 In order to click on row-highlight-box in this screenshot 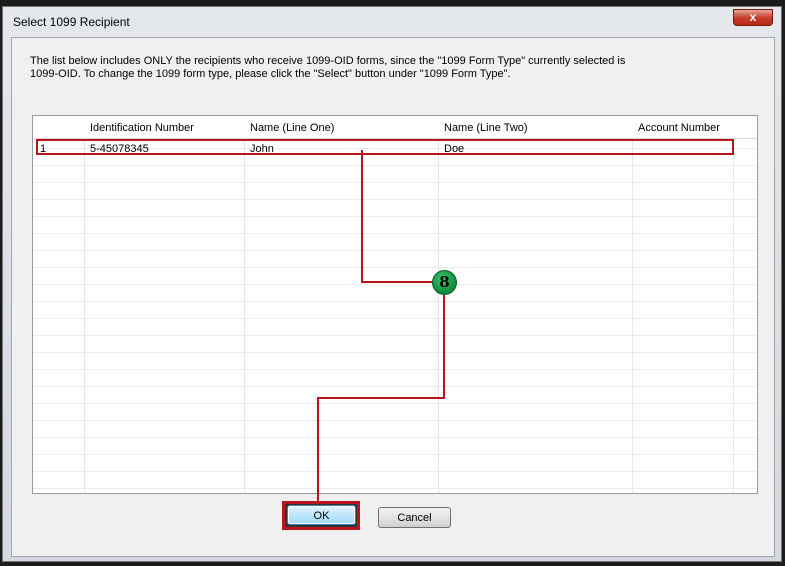, I will do `click(385, 147)`.